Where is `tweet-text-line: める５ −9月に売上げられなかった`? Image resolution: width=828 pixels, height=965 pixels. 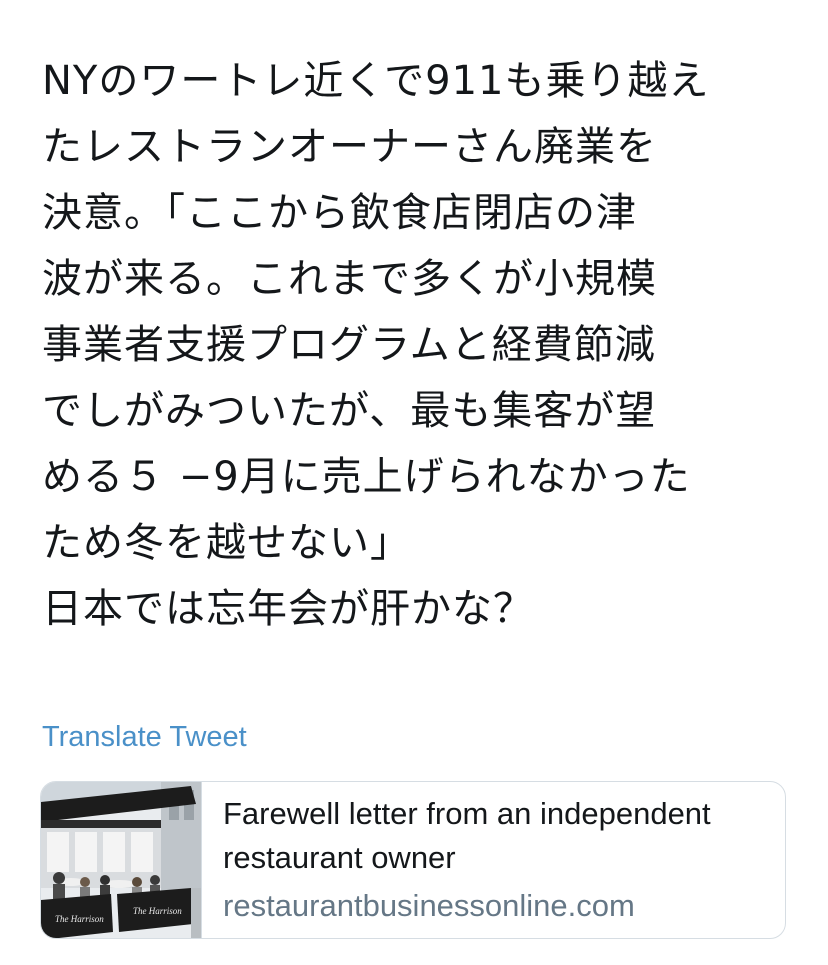 tweet-text-line: める５ −9月に売上げられなかった is located at coordinates (366, 477).